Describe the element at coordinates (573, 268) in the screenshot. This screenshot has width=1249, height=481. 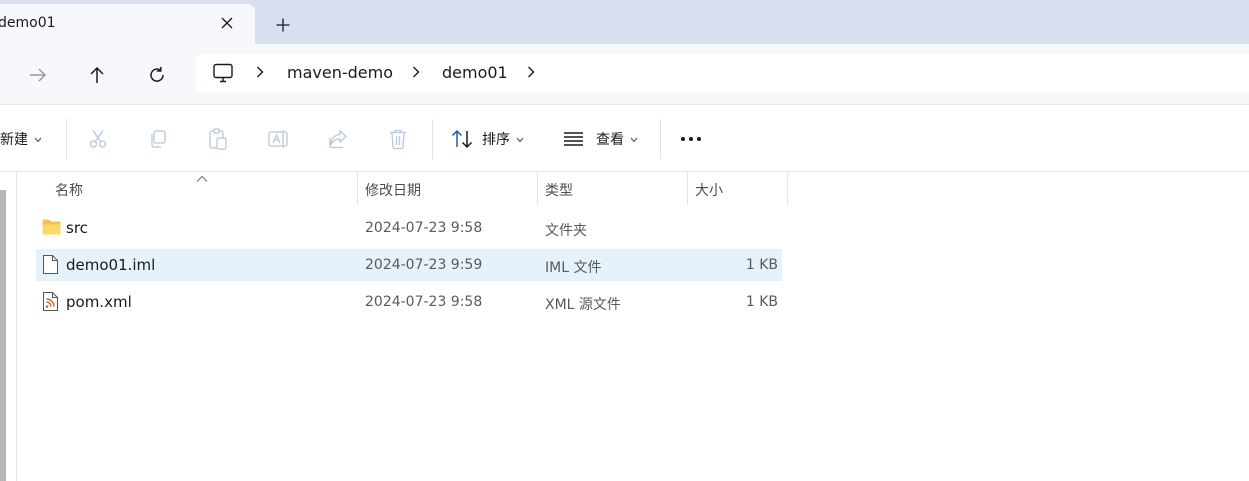
I see `file-type: IML 文件` at that location.